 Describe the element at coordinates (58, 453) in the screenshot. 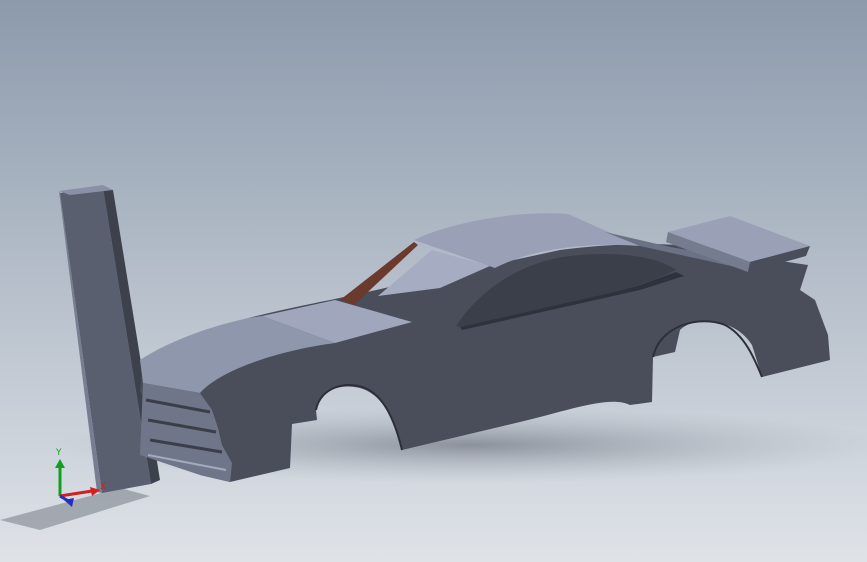

I see `y-axis-label: Y` at that location.